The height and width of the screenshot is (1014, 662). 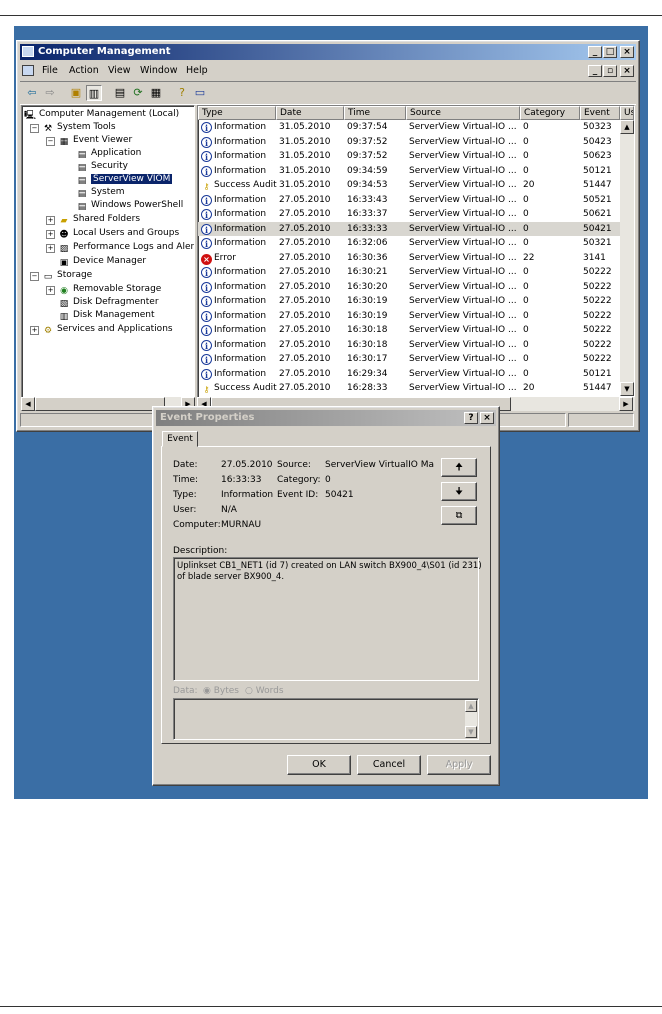 What do you see at coordinates (102, 166) in the screenshot?
I see `tree-log-security: ▤ Security` at bounding box center [102, 166].